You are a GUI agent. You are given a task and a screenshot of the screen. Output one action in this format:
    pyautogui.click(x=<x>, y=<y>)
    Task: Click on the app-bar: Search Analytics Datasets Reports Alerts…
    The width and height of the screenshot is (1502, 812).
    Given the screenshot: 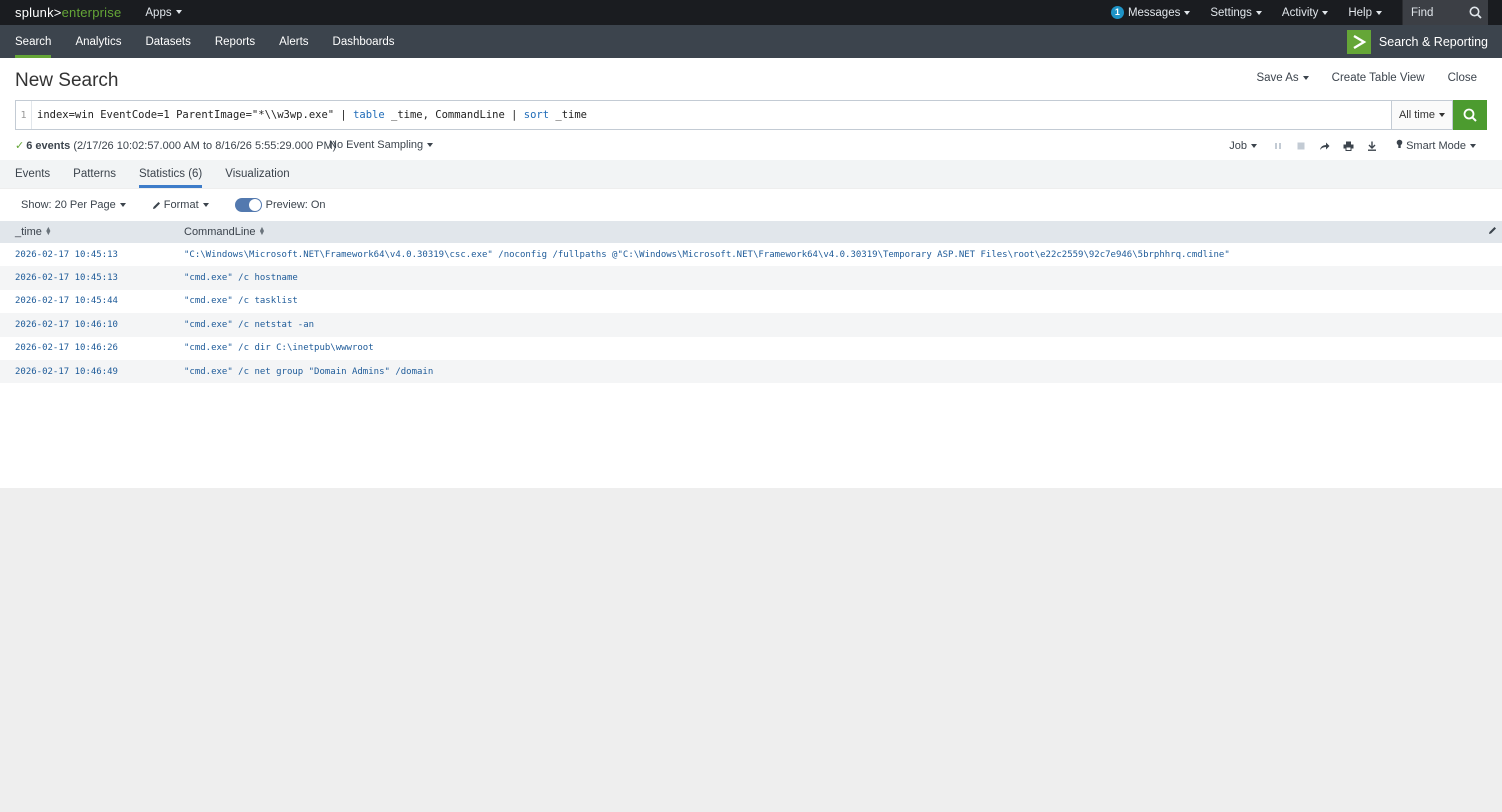 What is the action you would take?
    pyautogui.click(x=751, y=41)
    